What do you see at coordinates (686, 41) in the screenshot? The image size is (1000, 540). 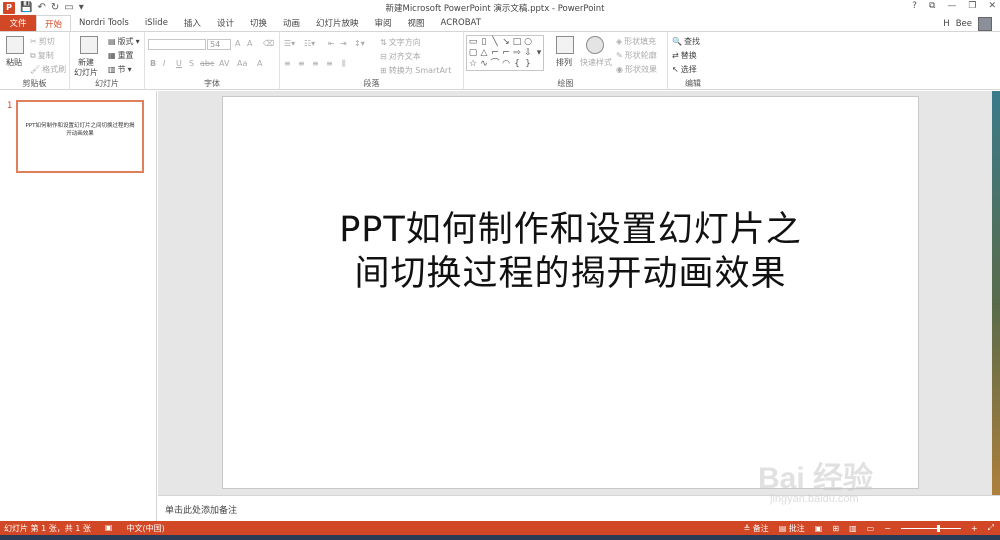 I see `find-button: 🔍 查找` at bounding box center [686, 41].